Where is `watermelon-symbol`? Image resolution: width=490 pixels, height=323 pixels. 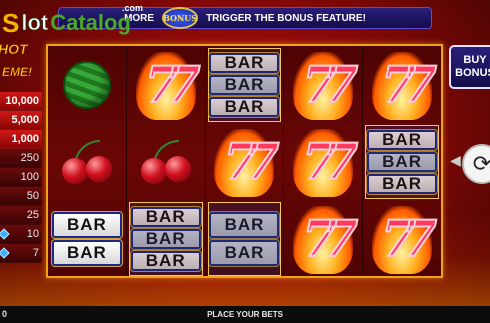 watermelon-symbol is located at coordinates (86, 85).